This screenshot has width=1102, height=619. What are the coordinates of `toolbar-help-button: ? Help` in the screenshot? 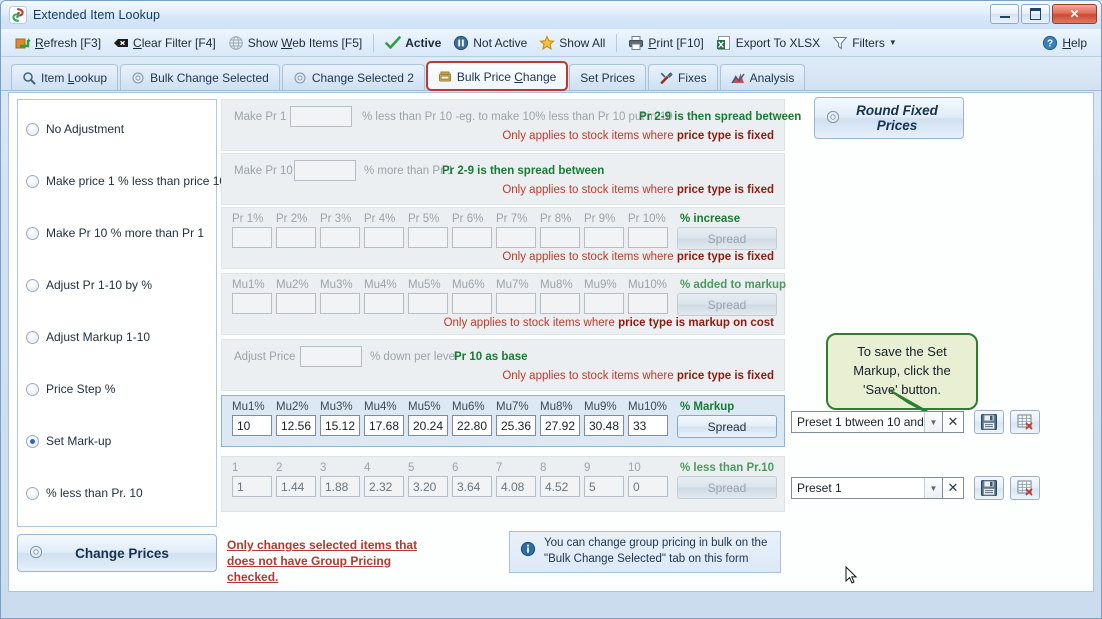 It's located at (1064, 43).